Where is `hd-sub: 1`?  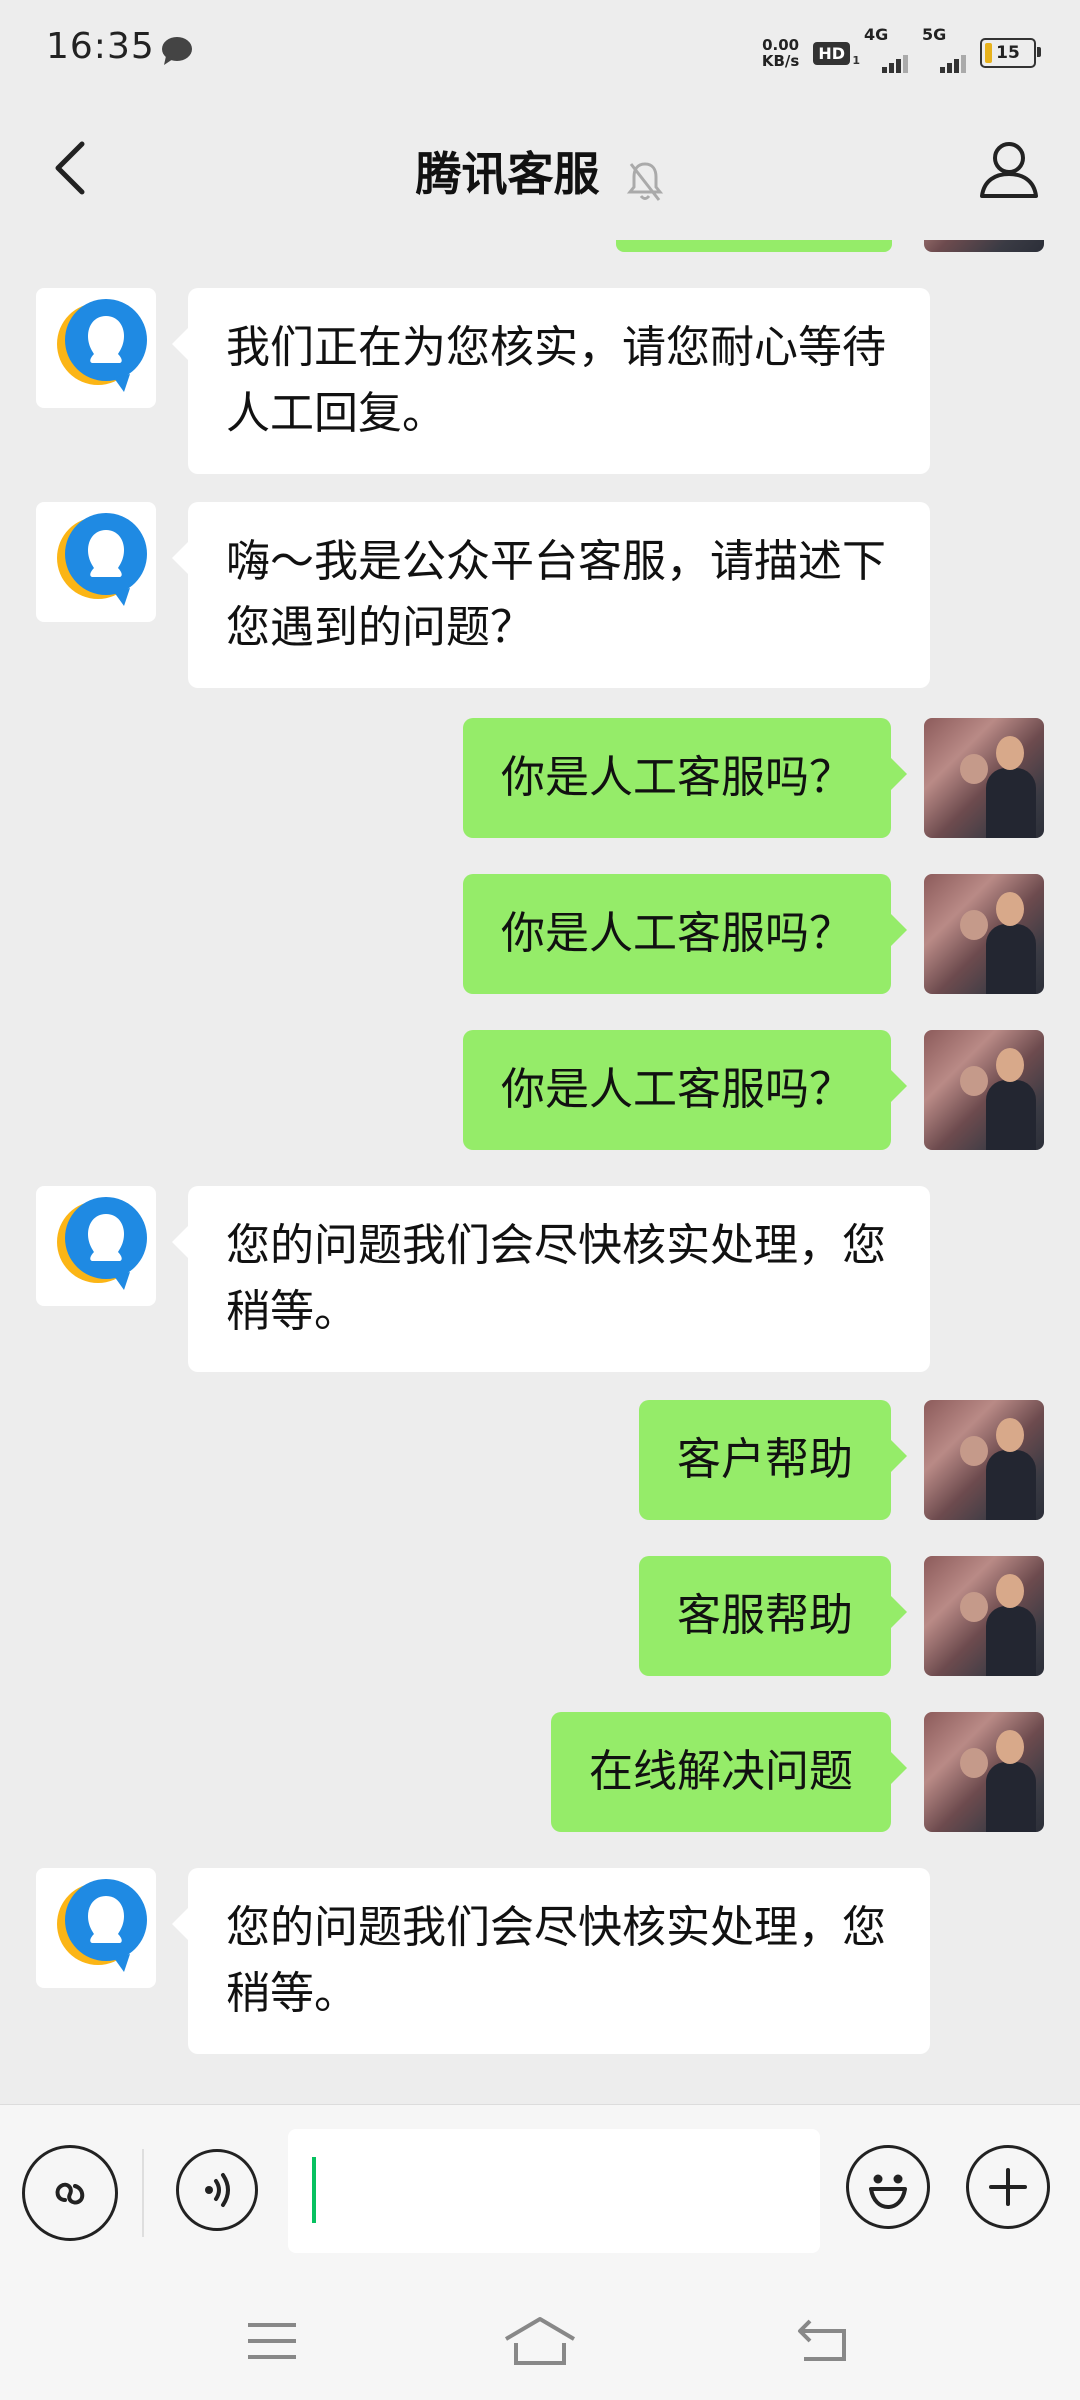
hd-sub: 1 is located at coordinates (856, 60).